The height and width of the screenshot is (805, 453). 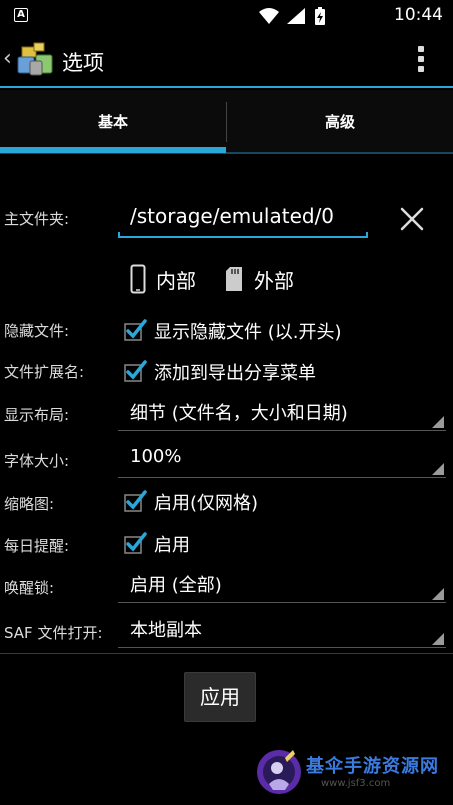 What do you see at coordinates (234, 279) in the screenshot?
I see `sd-card-icon` at bounding box center [234, 279].